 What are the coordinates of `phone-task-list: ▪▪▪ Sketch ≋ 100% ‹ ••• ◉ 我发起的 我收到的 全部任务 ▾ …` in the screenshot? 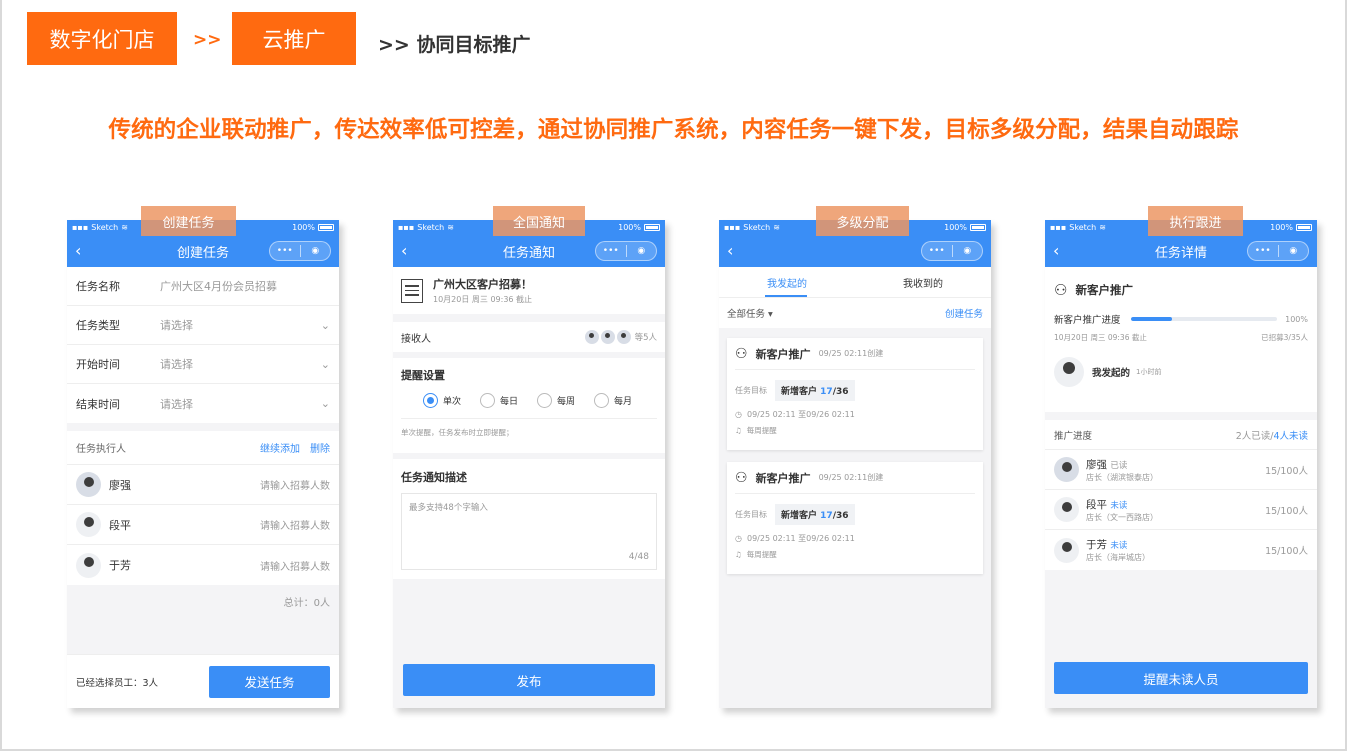 It's located at (855, 464).